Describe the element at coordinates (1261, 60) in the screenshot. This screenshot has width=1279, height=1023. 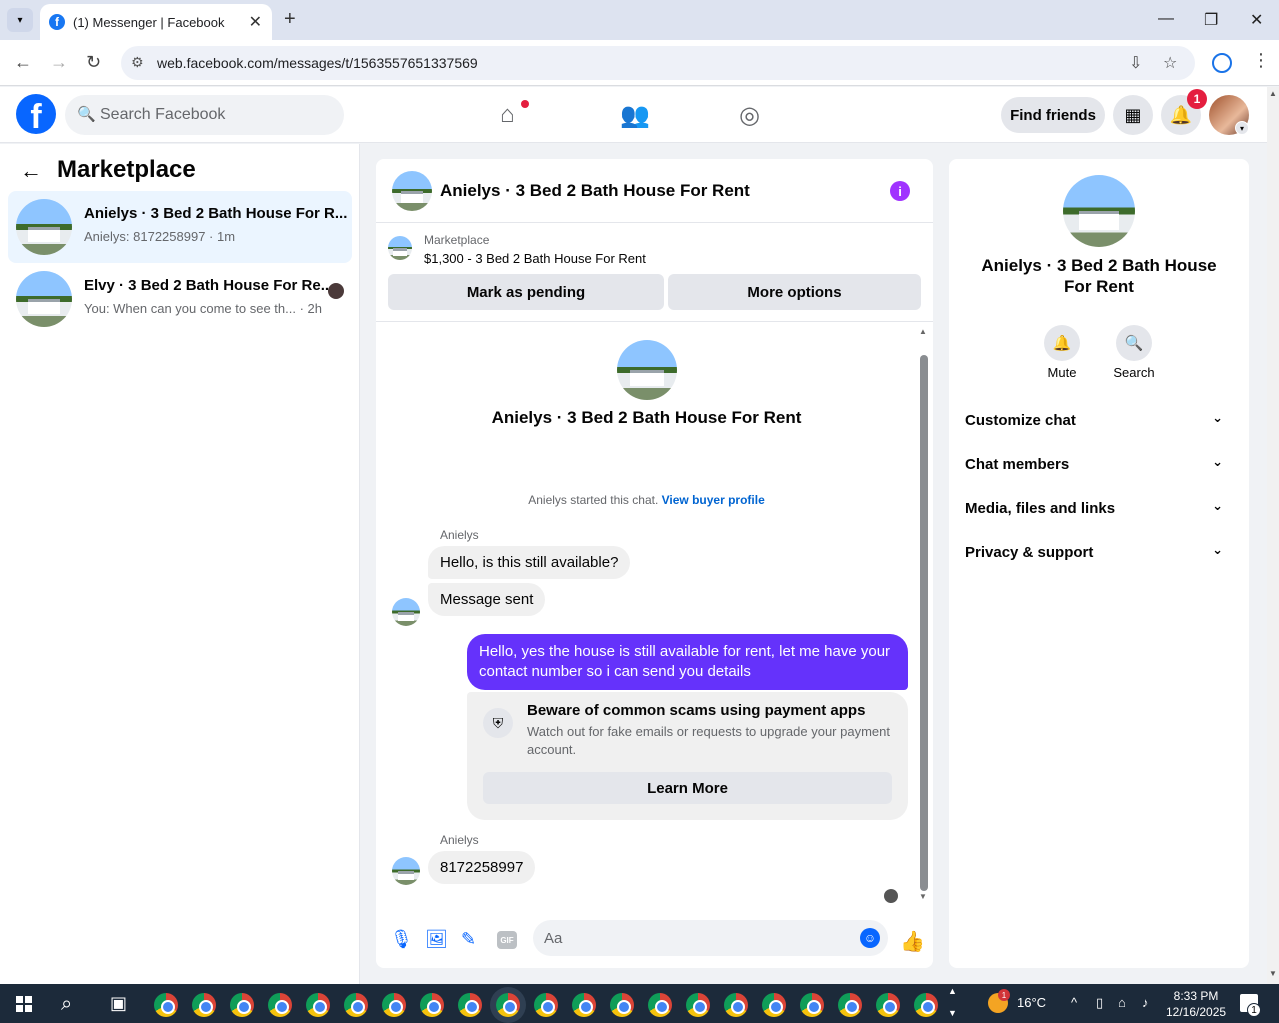
I see `browser-menu-icon: ⋮` at that location.